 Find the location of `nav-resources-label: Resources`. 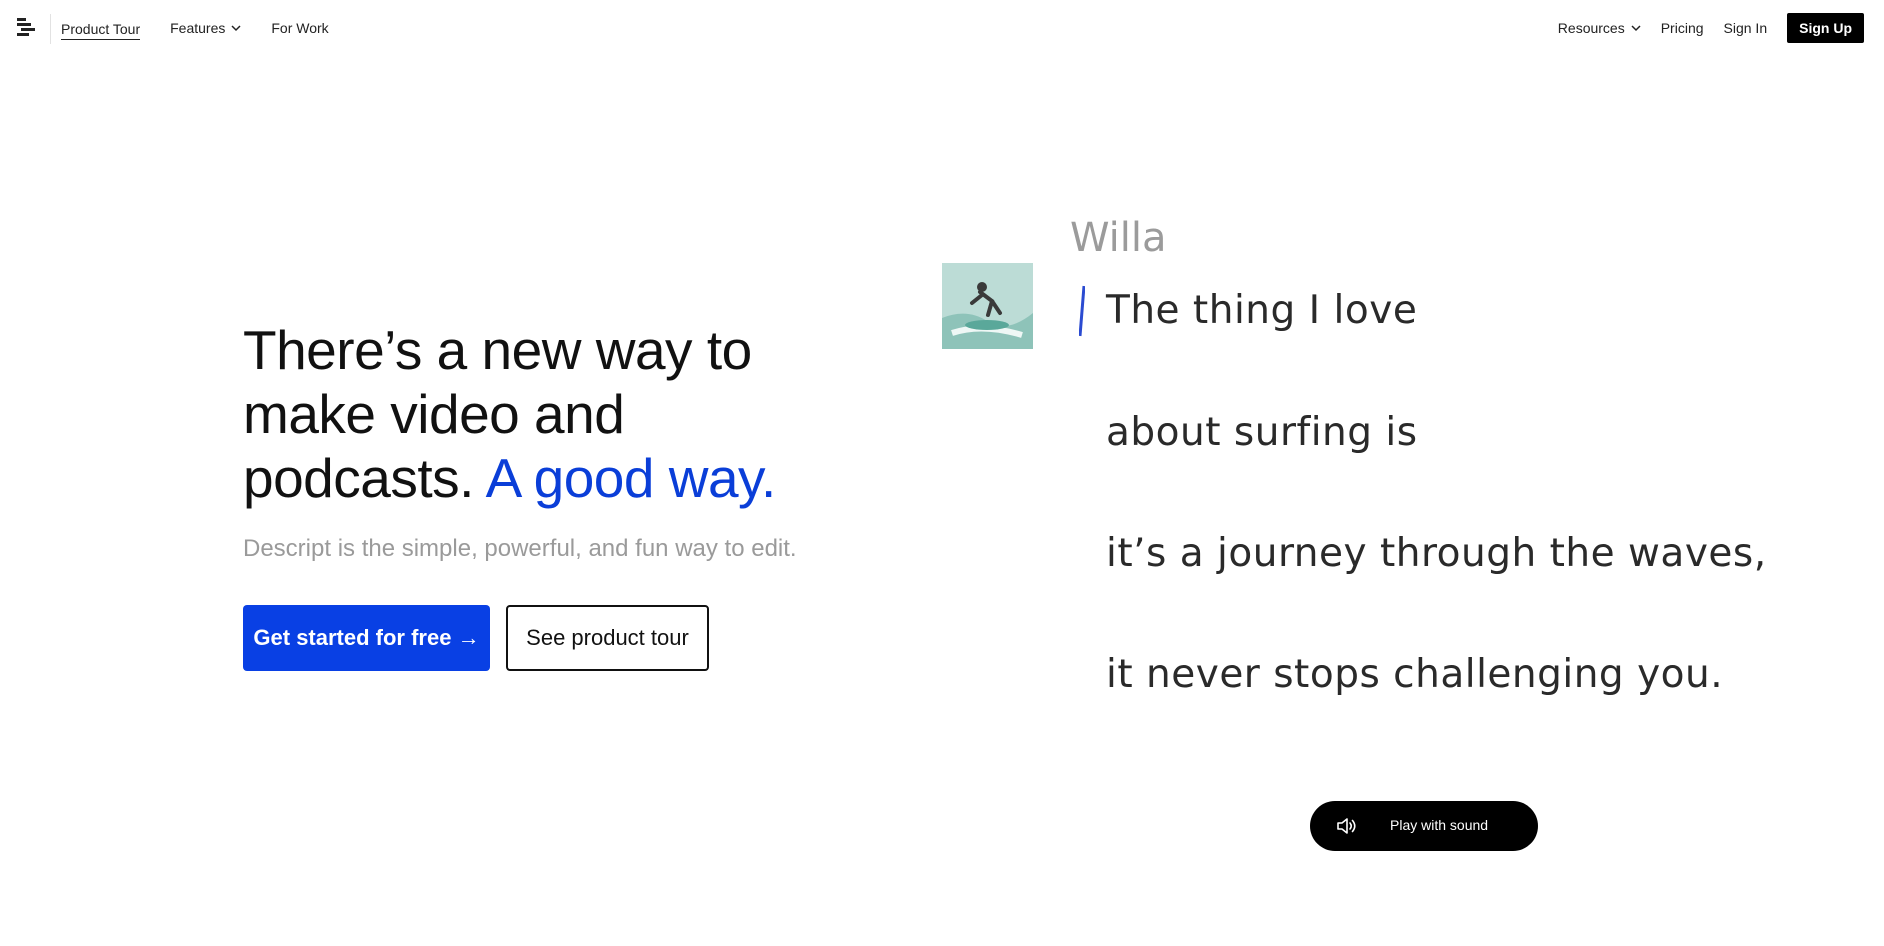

nav-resources-label: Resources is located at coordinates (1591, 28).